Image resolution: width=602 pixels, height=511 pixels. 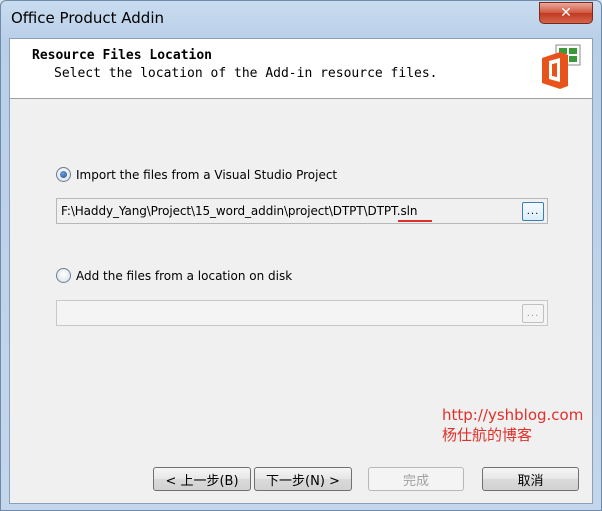 What do you see at coordinates (487, 435) in the screenshot?
I see `watermark-name: 杨仕航的博客` at bounding box center [487, 435].